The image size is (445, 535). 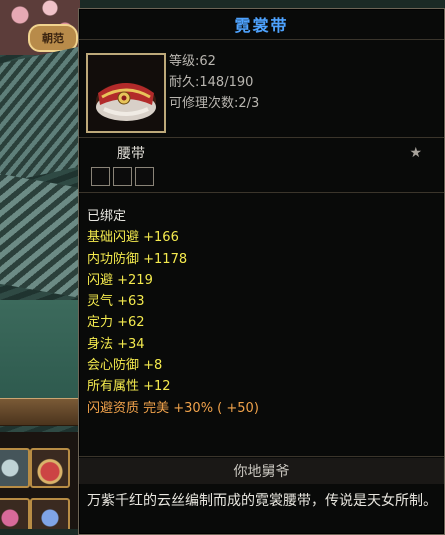 What do you see at coordinates (262, 501) in the screenshot?
I see `item-description: 万紫千红的云丝编制而成的霓裳腰带，传说是天女所制。` at bounding box center [262, 501].